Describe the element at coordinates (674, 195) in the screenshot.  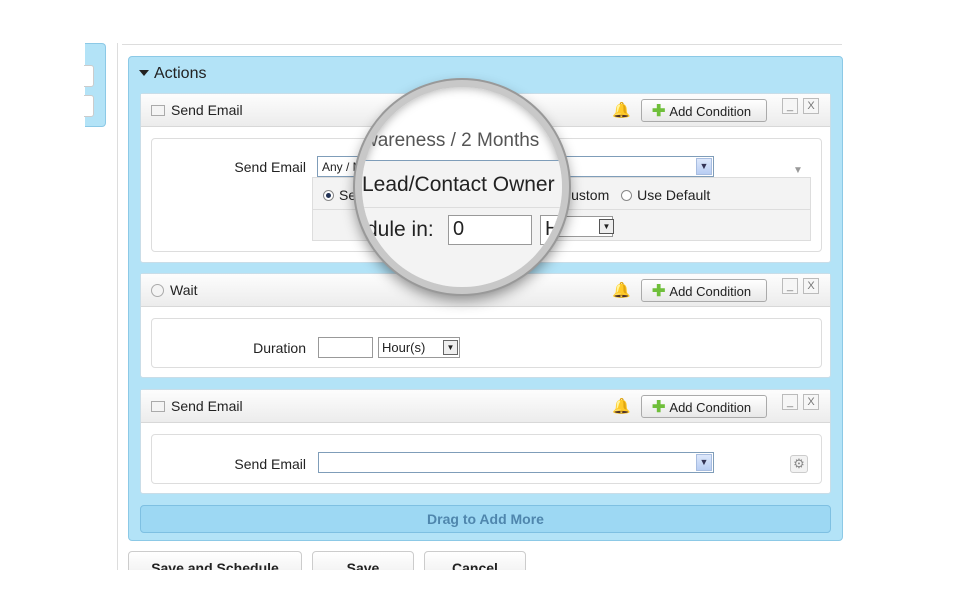
I see `radio-label: Use Default` at that location.